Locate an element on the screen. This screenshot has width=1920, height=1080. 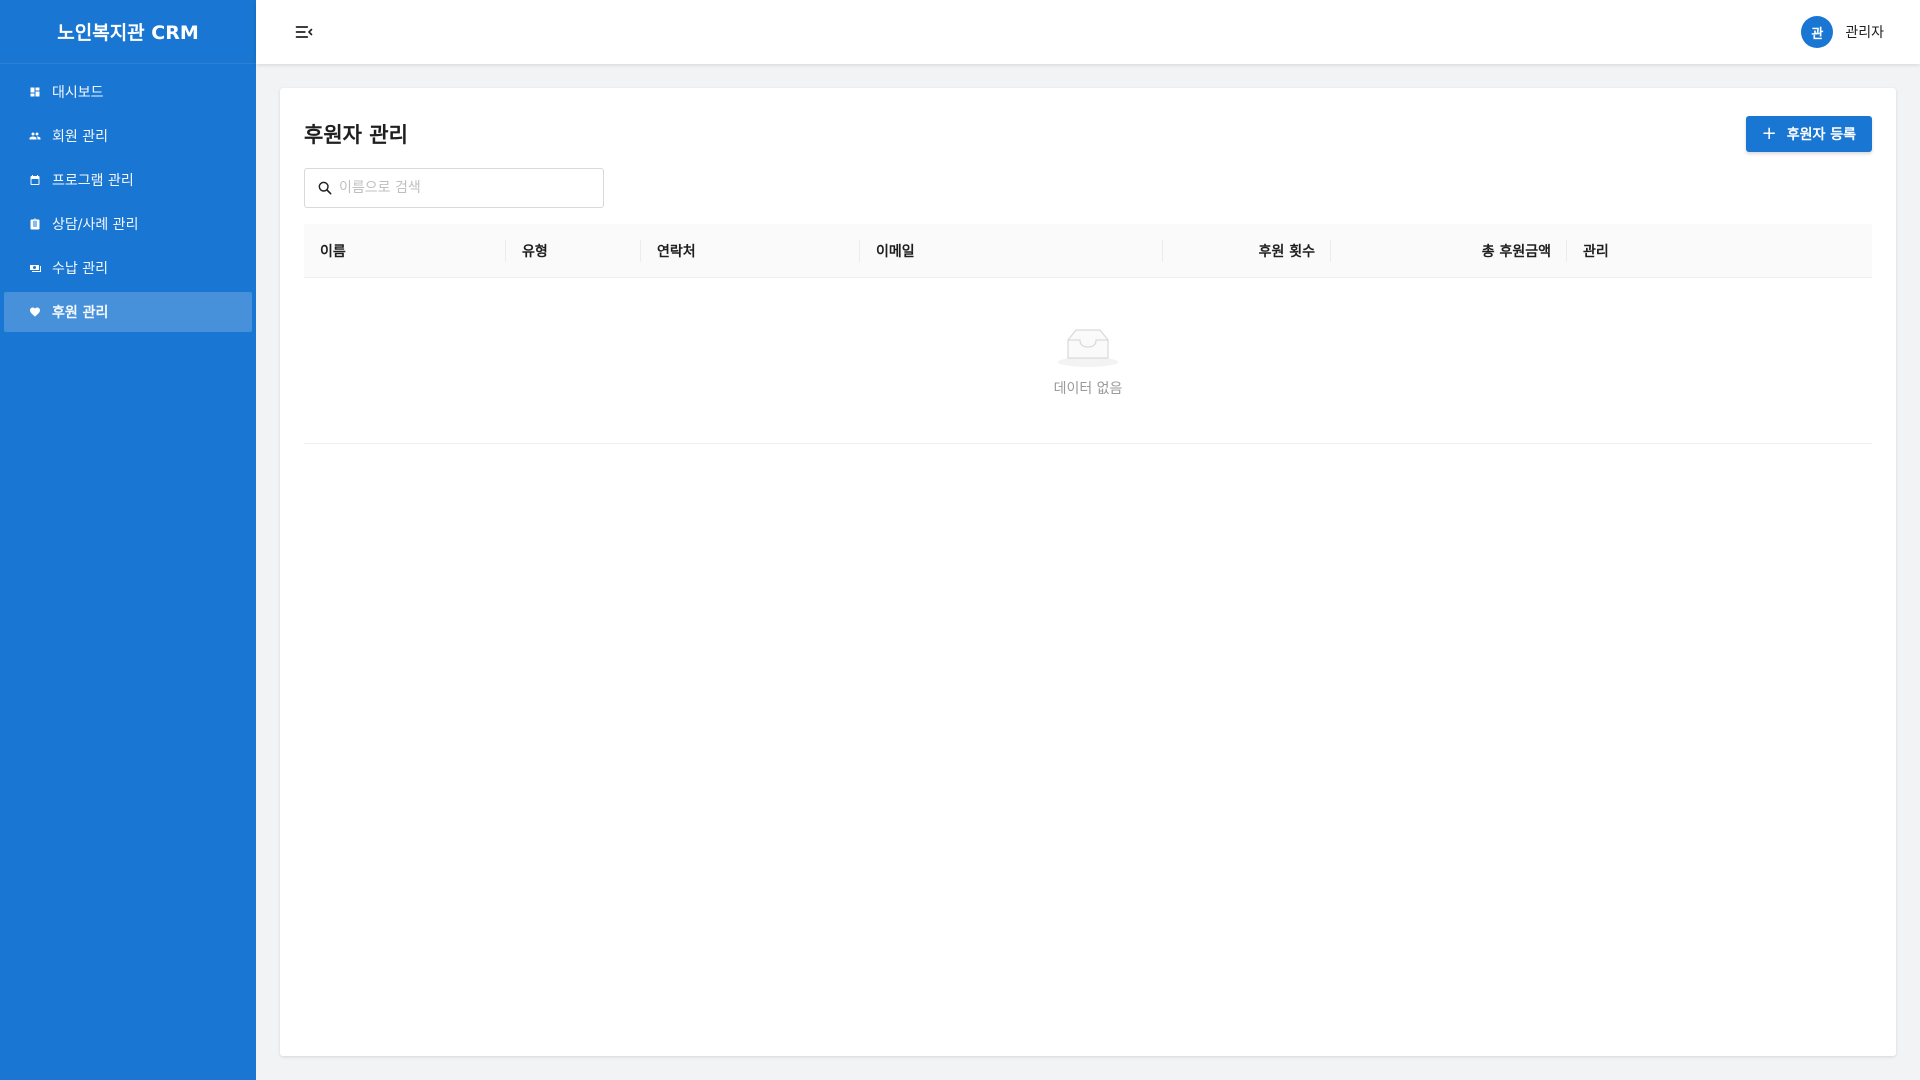
user-name: 관리자 is located at coordinates (1864, 33).